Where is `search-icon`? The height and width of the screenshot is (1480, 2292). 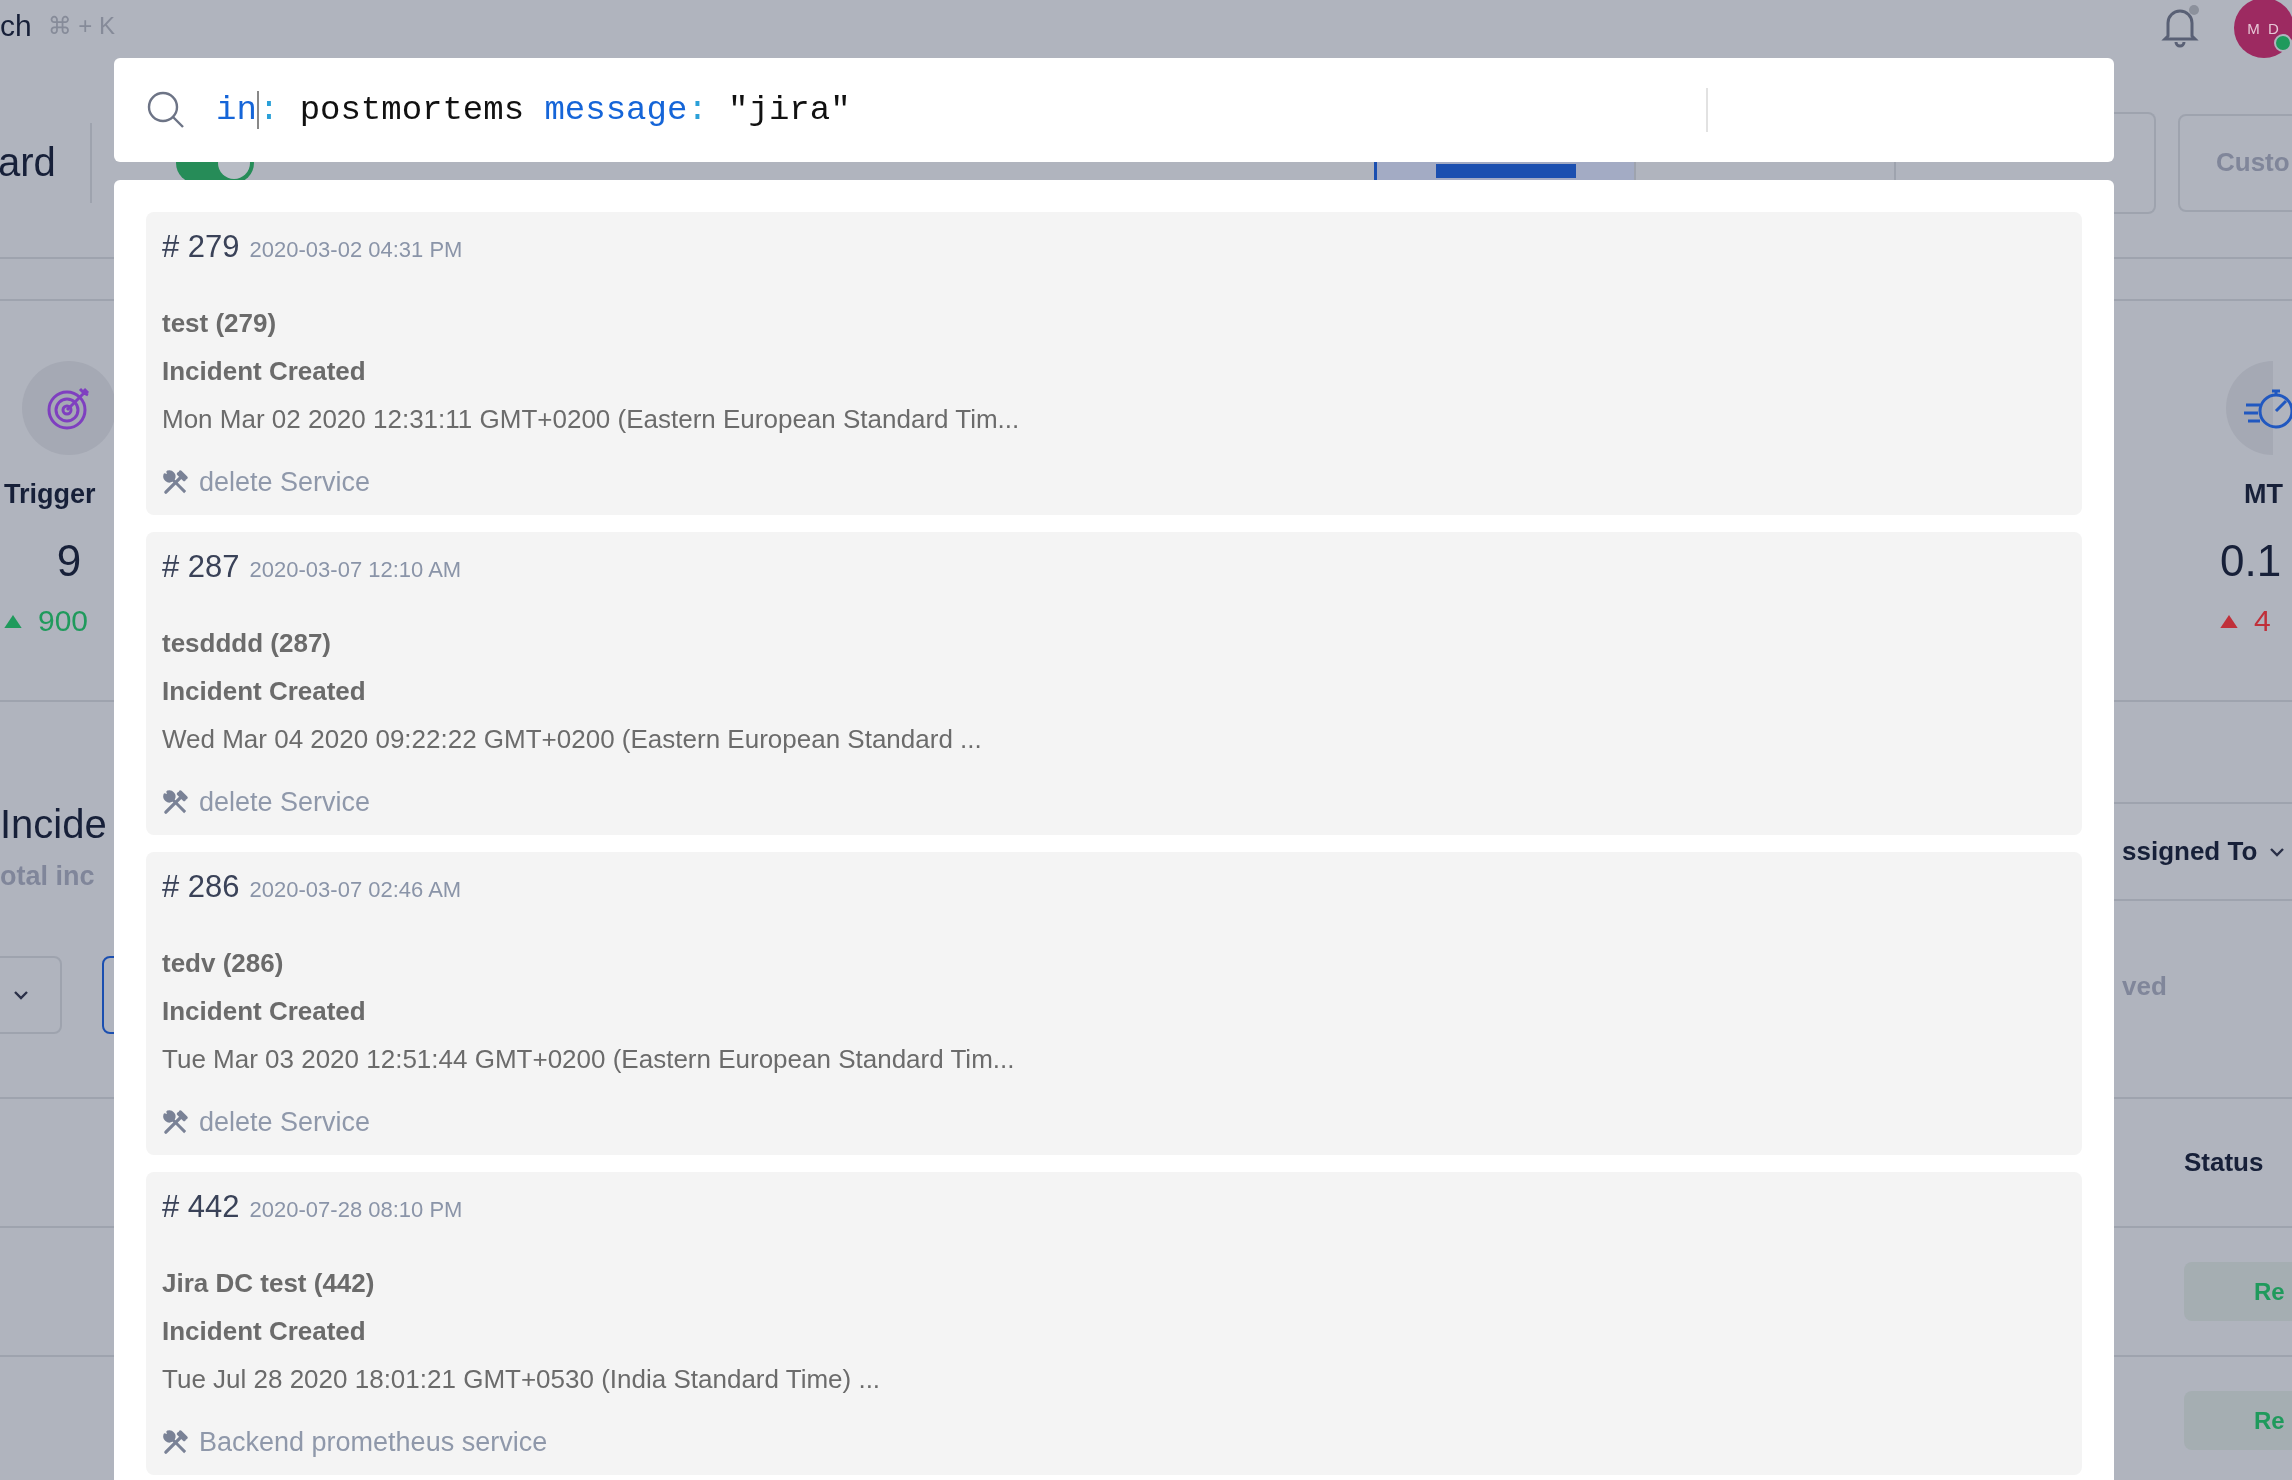
search-icon is located at coordinates (166, 110).